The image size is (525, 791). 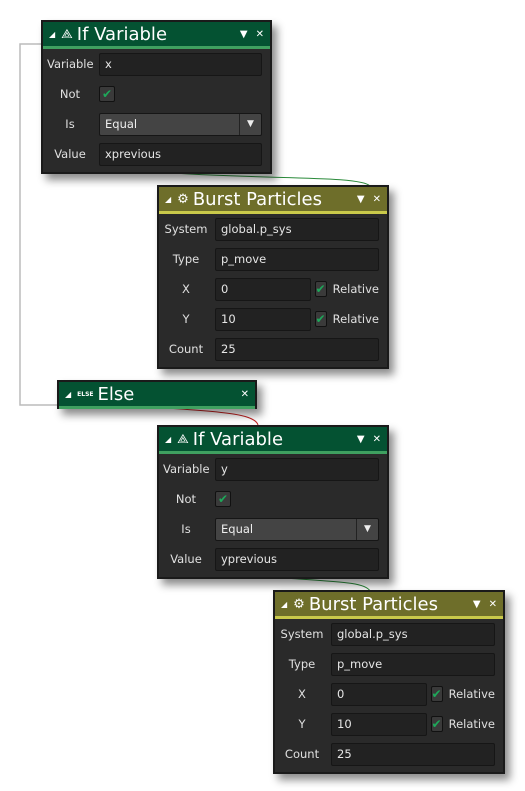 I want to click on block-header: ◢ ELSE Else ✕, so click(x=157, y=395).